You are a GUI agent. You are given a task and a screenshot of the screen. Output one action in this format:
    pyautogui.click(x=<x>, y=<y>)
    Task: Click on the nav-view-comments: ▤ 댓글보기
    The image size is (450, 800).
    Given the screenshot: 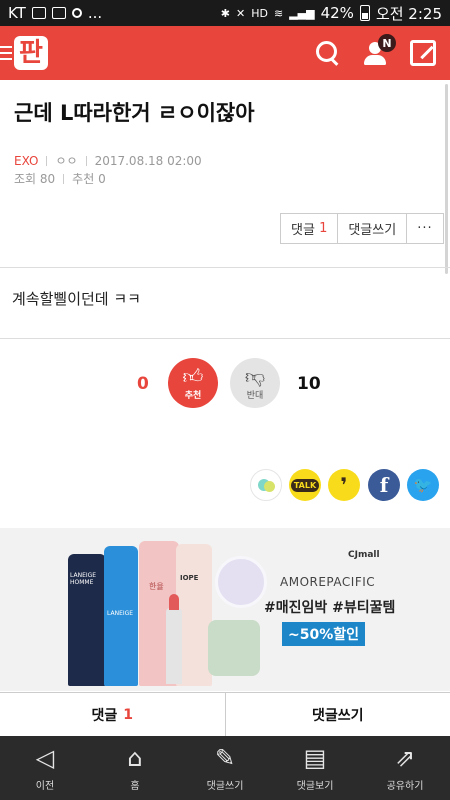 What is the action you would take?
    pyautogui.click(x=315, y=768)
    